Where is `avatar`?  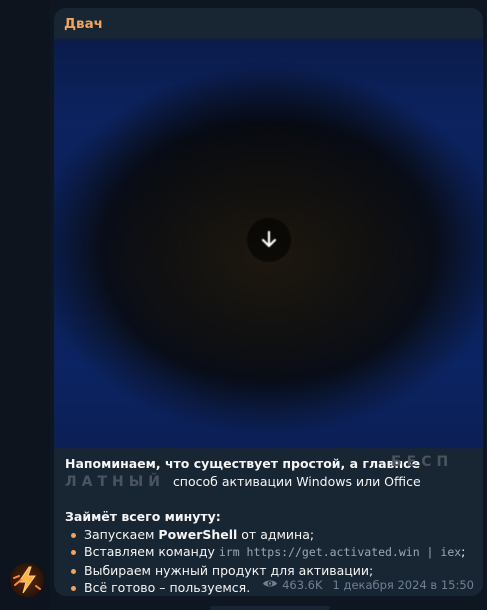
avatar is located at coordinates (27, 580).